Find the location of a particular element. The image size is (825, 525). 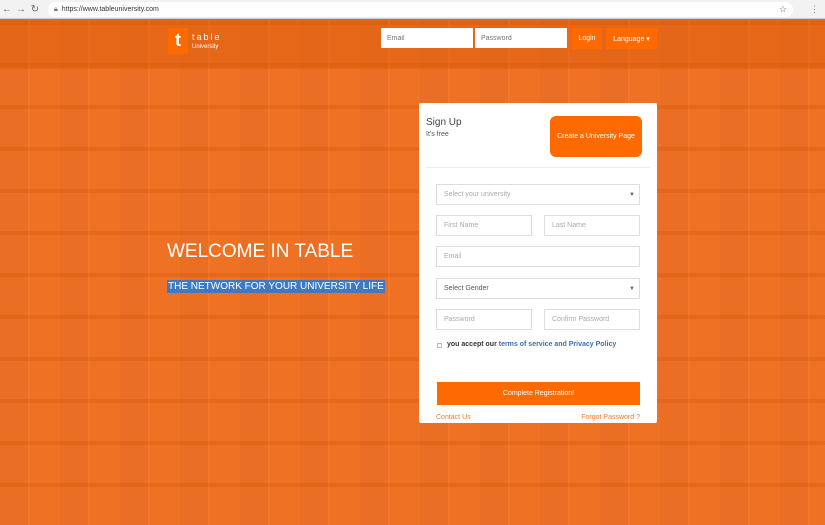

last-name-input: Last Name is located at coordinates (592, 225).